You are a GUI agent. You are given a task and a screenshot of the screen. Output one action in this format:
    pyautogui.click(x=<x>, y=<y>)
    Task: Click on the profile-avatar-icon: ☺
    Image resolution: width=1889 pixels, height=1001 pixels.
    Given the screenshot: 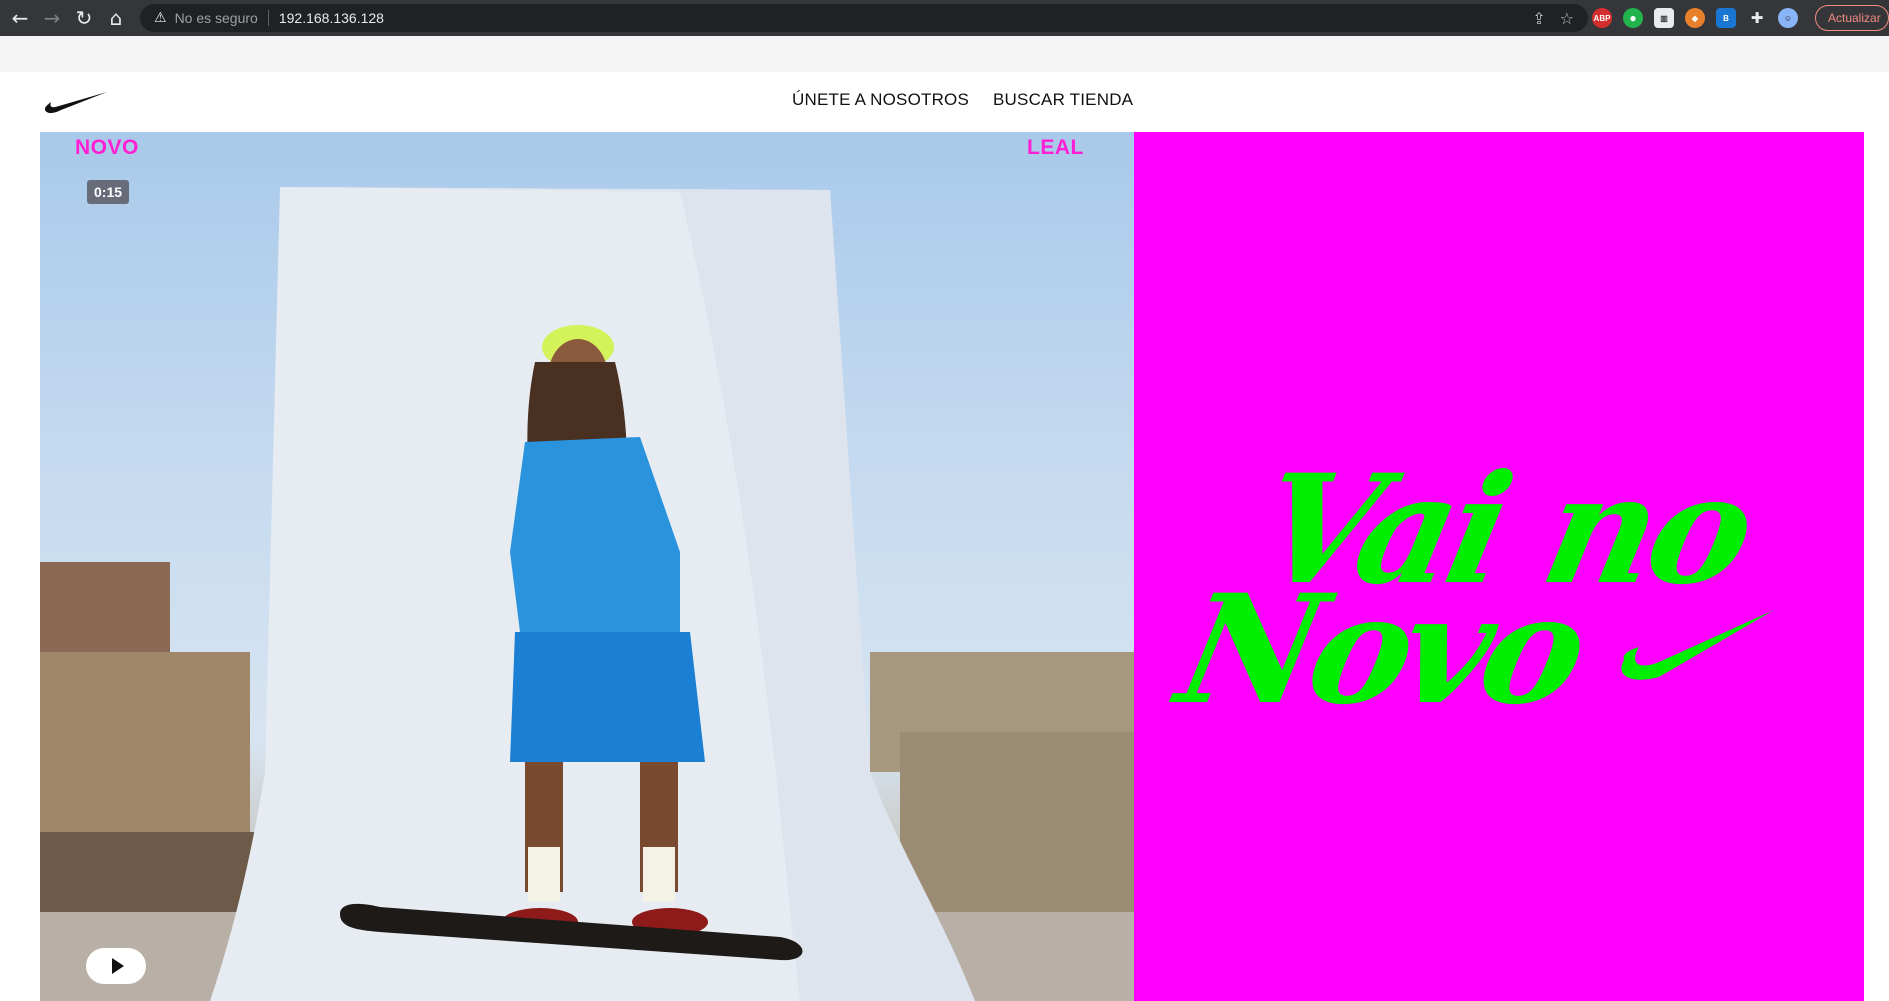 What is the action you would take?
    pyautogui.click(x=1788, y=18)
    